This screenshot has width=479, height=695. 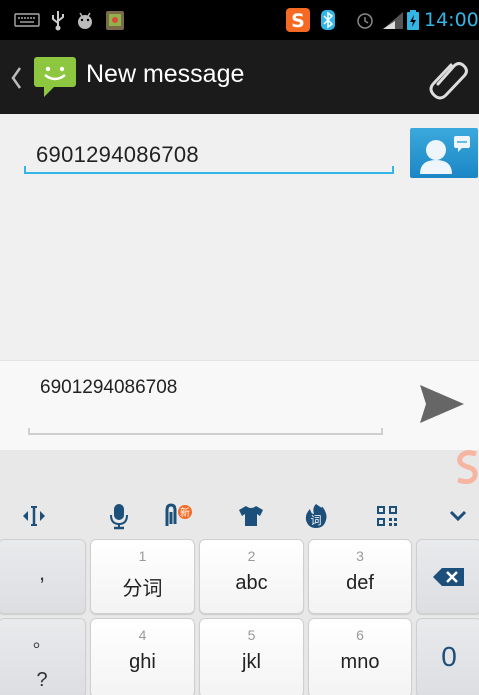 What do you see at coordinates (142, 556) in the screenshot?
I see `key-1-number: 1` at bounding box center [142, 556].